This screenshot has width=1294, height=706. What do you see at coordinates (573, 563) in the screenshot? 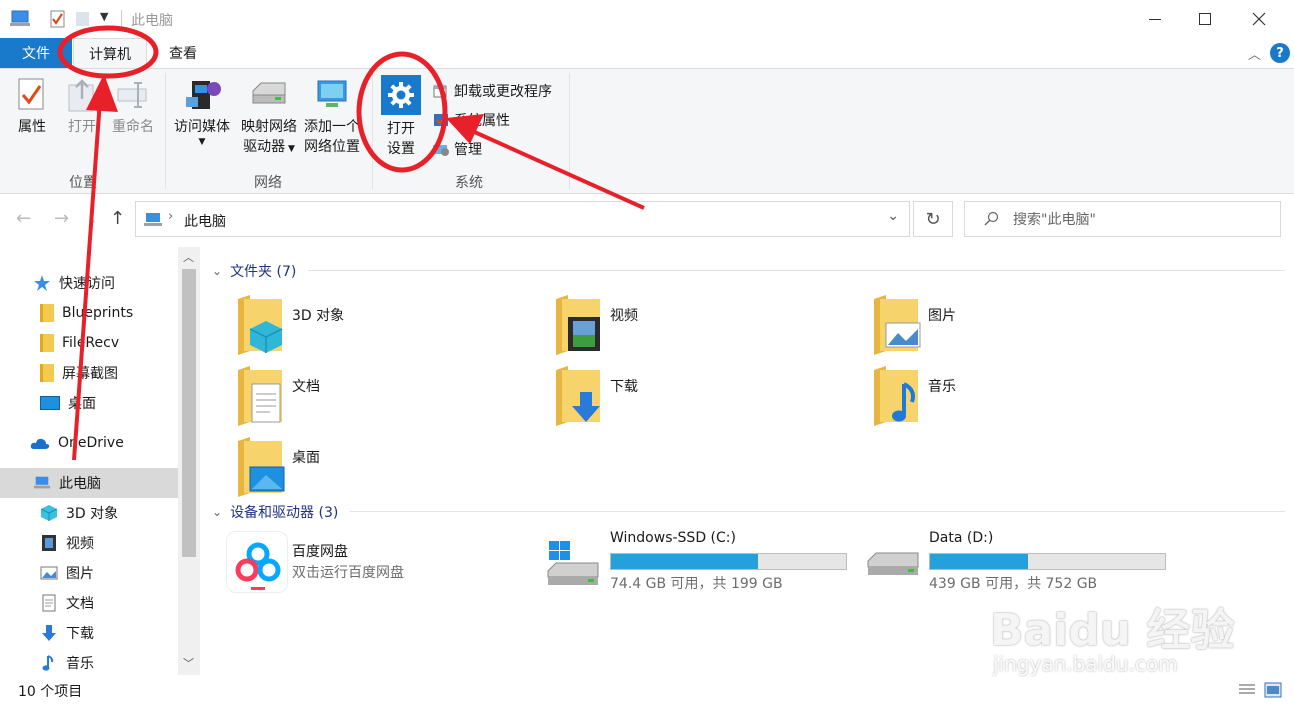
I see `windows-drive-icon` at bounding box center [573, 563].